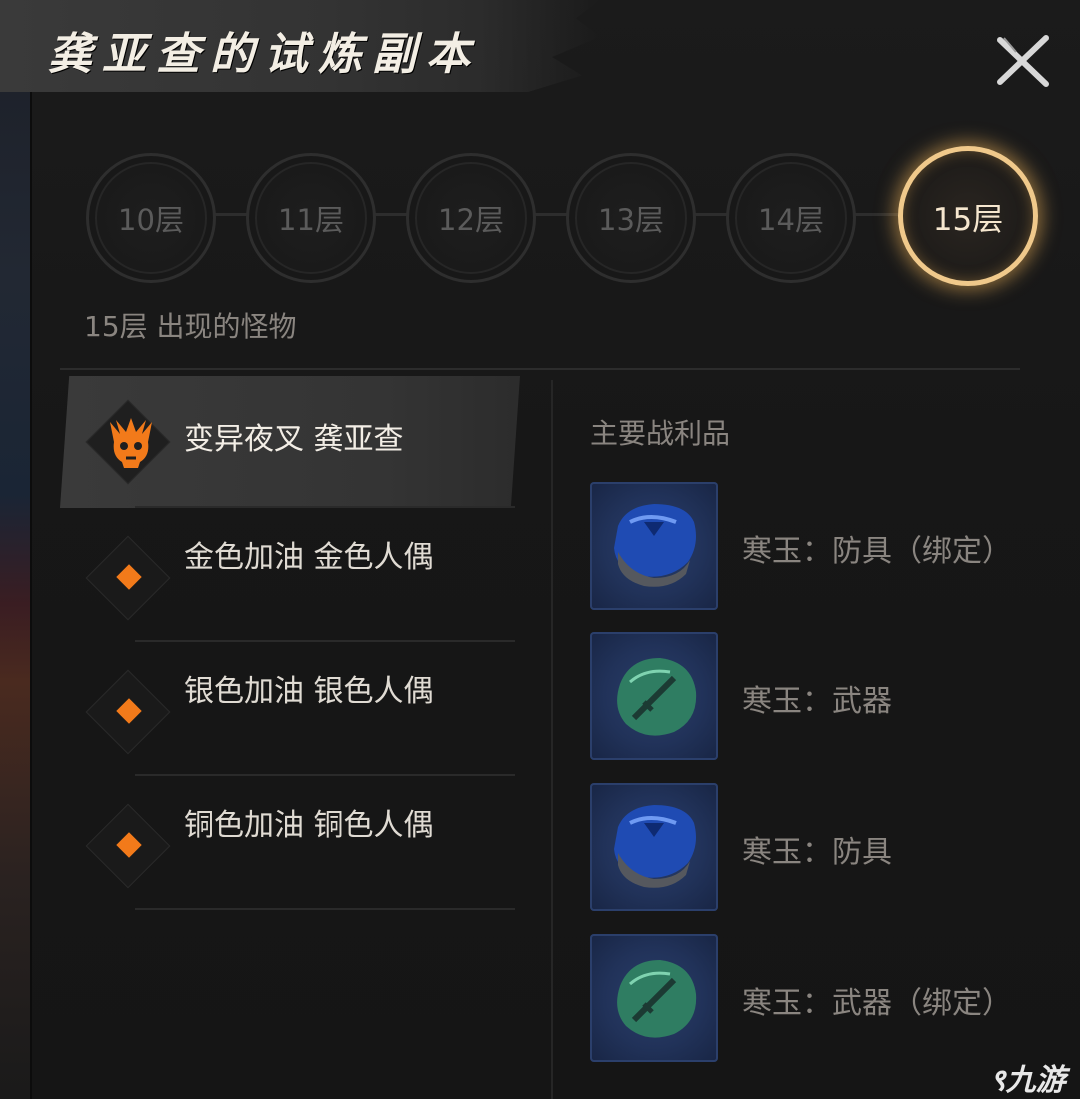 This screenshot has height=1099, width=1080. I want to click on loot-name: 寒玉：武器, so click(817, 701).